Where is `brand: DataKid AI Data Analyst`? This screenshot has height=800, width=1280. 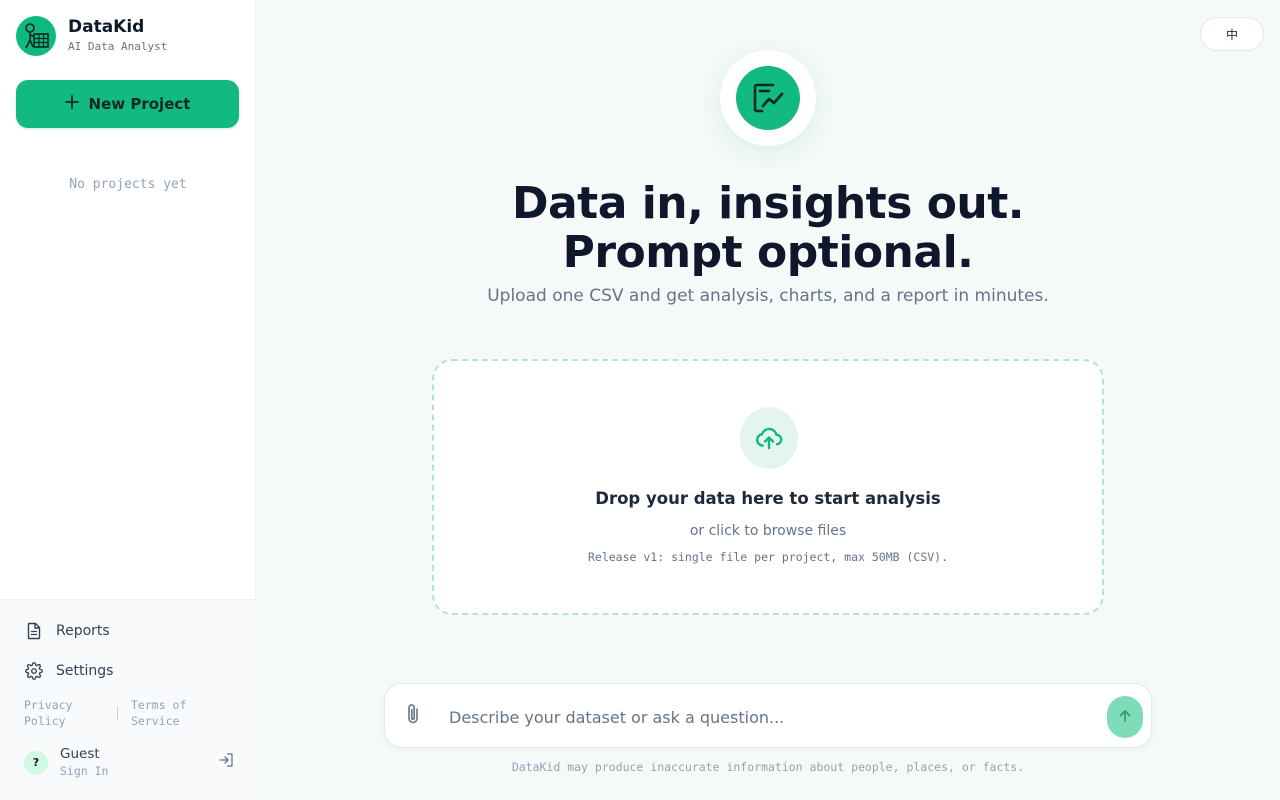
brand: DataKid AI Data Analyst is located at coordinates (91, 36).